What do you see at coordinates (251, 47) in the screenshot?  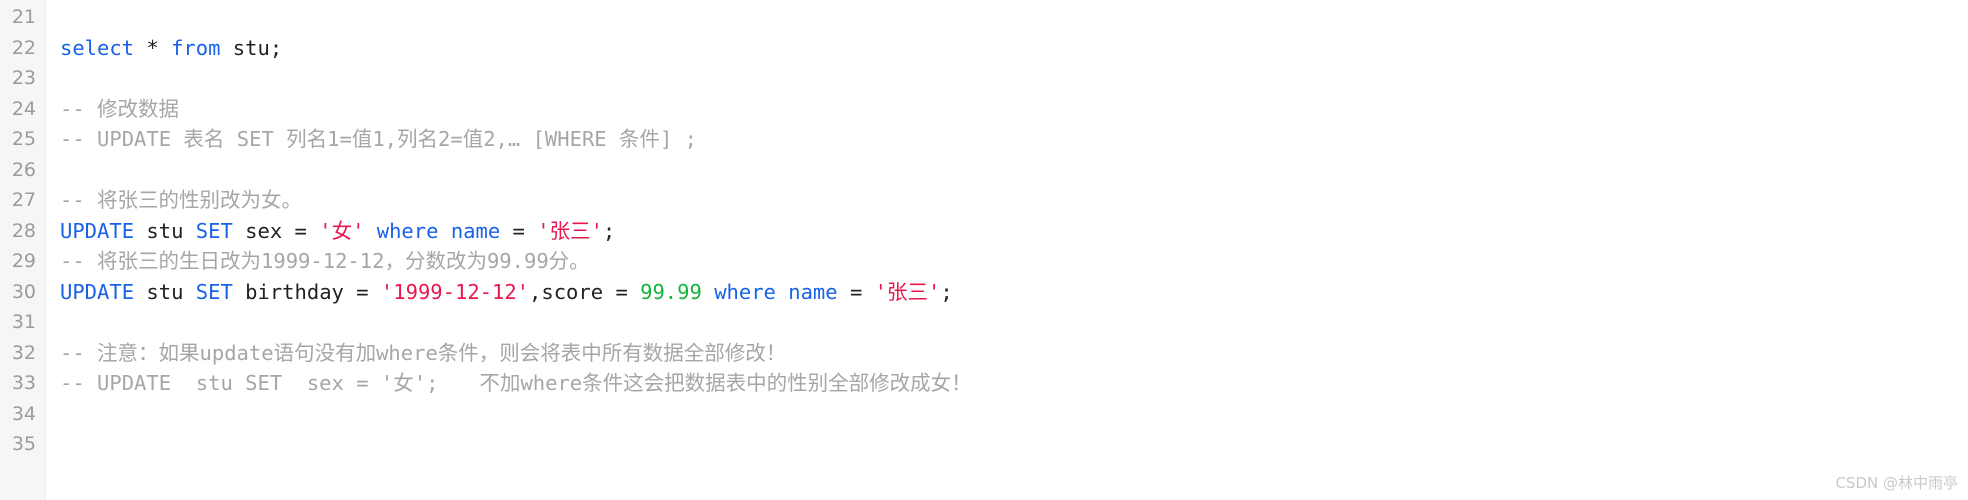 I see `code-token: stu;` at bounding box center [251, 47].